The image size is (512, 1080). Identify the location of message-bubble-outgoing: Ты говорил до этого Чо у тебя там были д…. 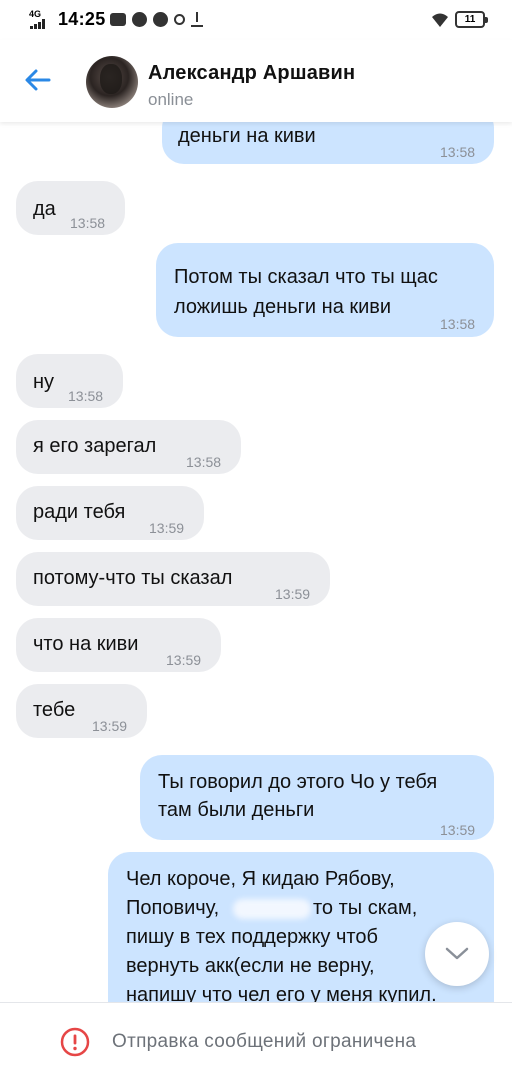
(317, 797).